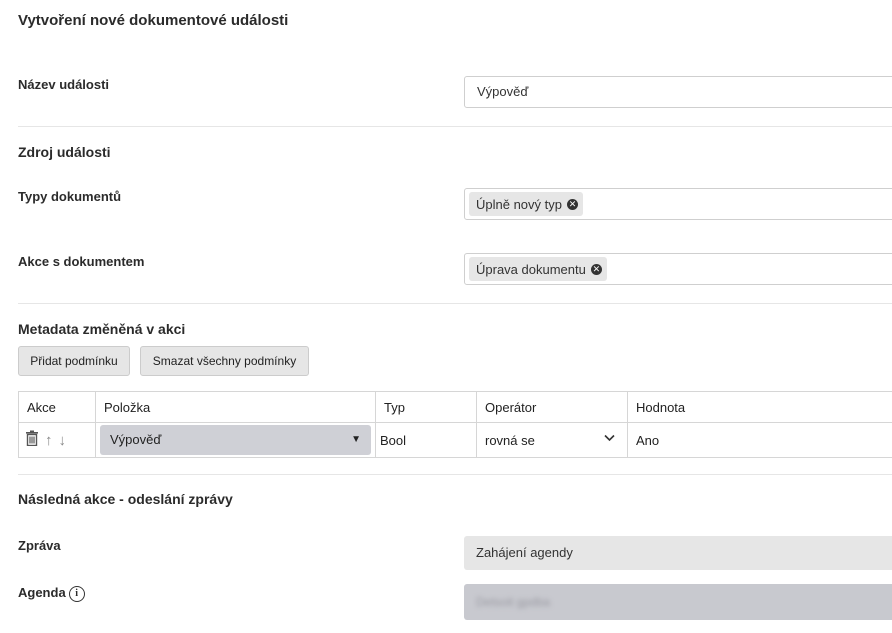 The width and height of the screenshot is (892, 633). Describe the element at coordinates (70, 196) in the screenshot. I see `doc-types-label: Typy dokumentů` at that location.